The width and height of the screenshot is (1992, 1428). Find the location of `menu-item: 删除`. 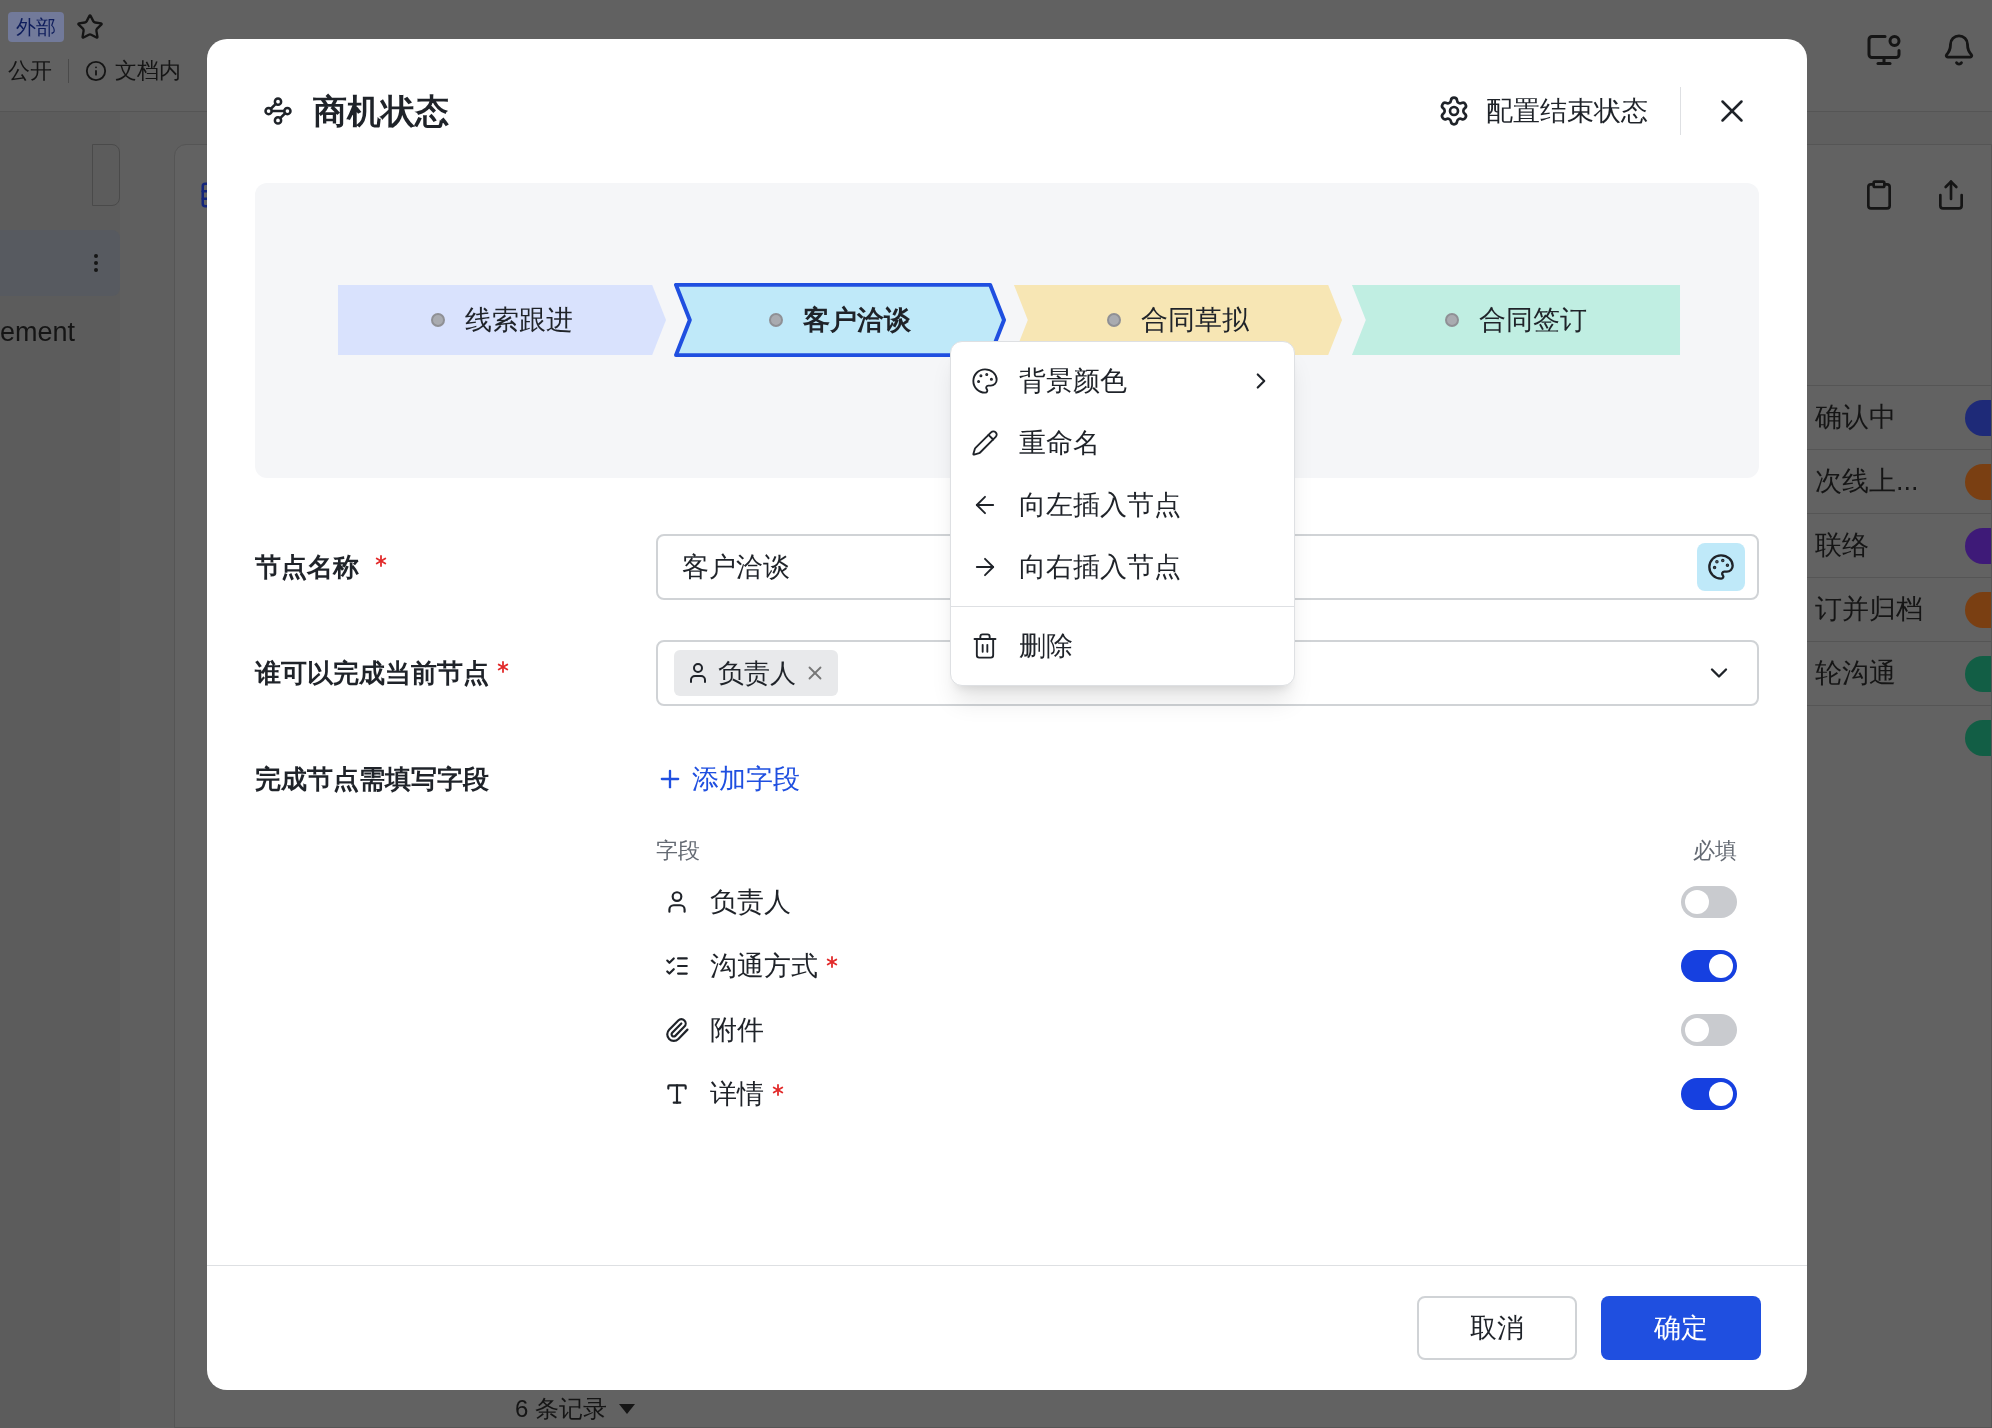

menu-item: 删除 is located at coordinates (1122, 646).